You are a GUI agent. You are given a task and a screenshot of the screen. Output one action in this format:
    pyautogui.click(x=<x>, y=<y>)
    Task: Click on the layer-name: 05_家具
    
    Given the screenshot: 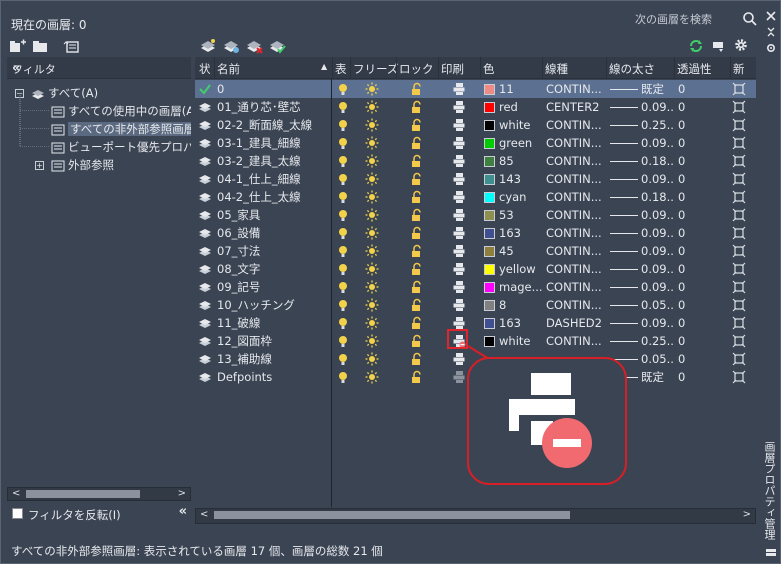 What is the action you would take?
    pyautogui.click(x=273, y=215)
    